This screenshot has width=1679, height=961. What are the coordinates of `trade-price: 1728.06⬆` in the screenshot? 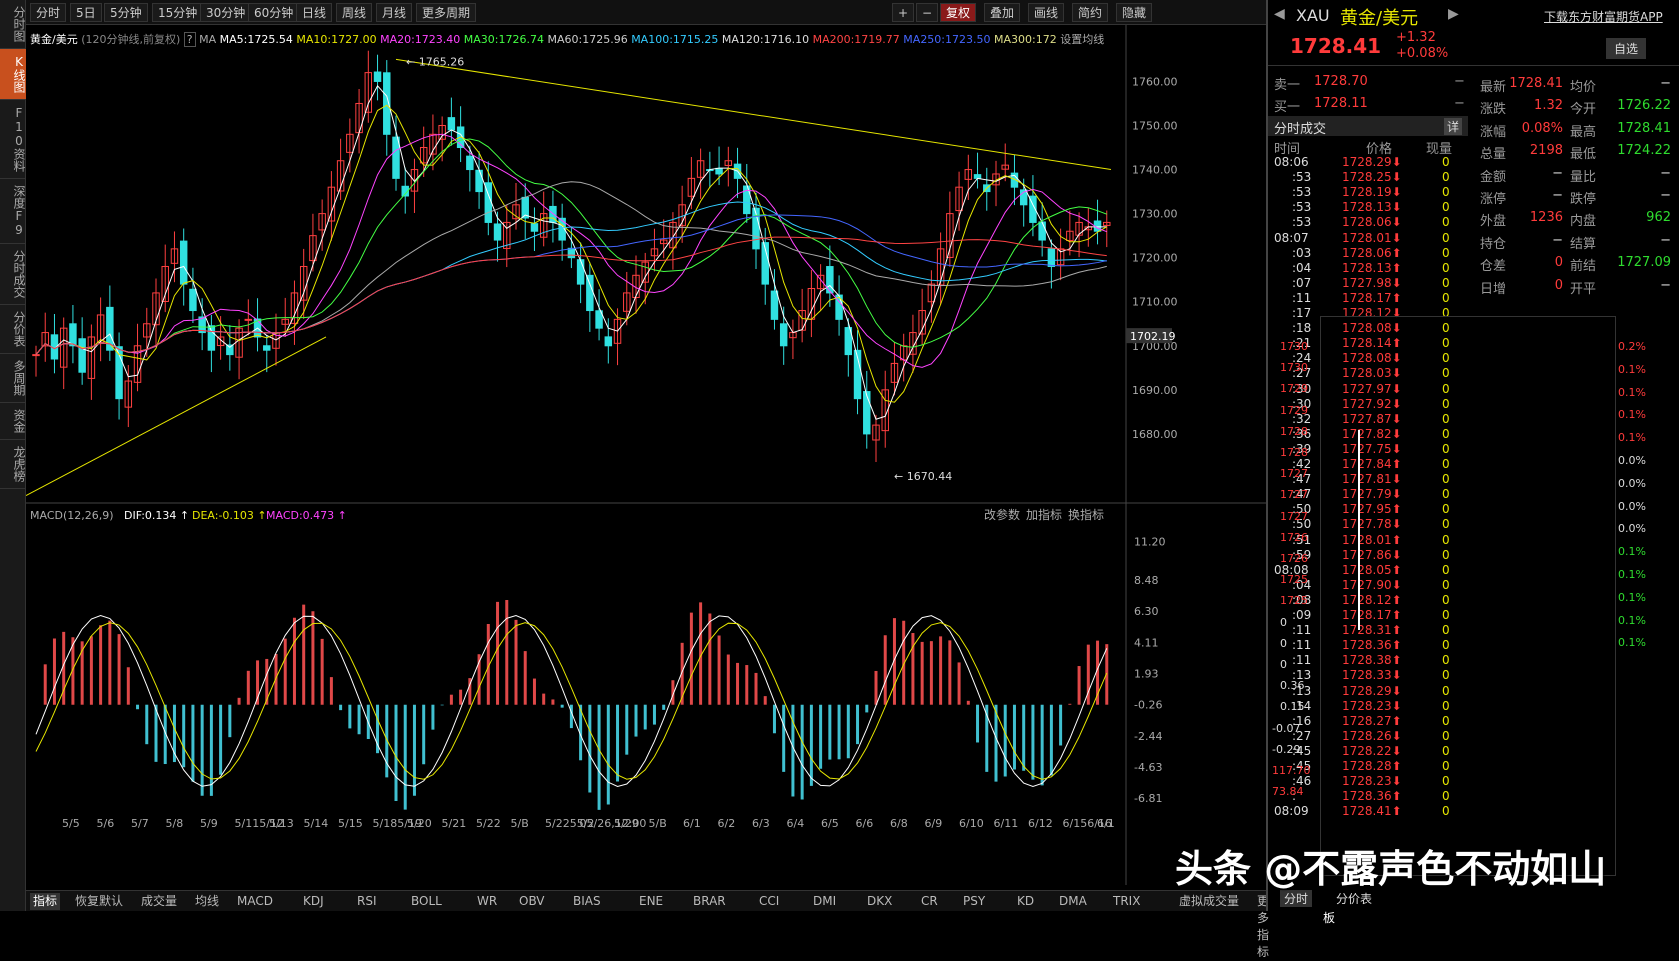 It's located at (1372, 252).